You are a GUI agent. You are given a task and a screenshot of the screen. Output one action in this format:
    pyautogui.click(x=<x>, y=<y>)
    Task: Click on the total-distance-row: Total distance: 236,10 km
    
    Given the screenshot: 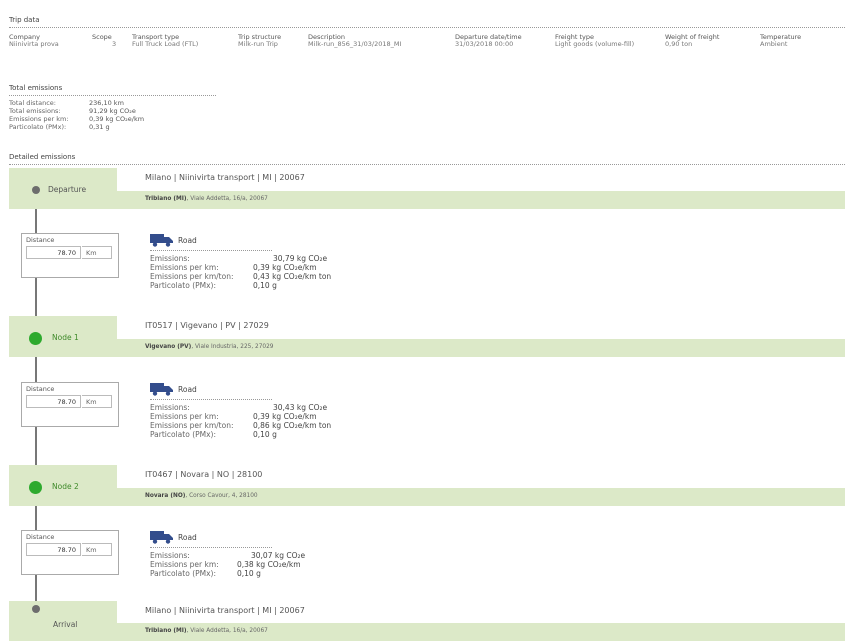 What is the action you would take?
    pyautogui.click(x=66, y=103)
    